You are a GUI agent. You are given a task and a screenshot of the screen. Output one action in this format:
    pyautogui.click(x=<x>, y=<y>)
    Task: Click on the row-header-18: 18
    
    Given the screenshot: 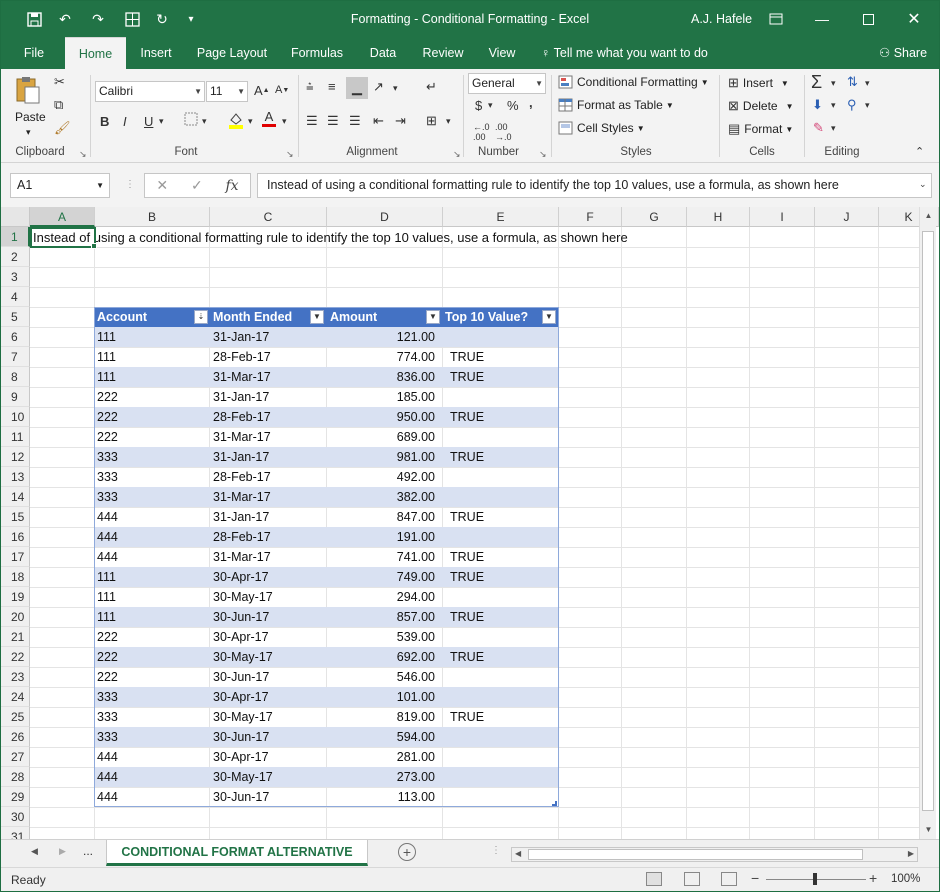 What is the action you would take?
    pyautogui.click(x=15, y=577)
    